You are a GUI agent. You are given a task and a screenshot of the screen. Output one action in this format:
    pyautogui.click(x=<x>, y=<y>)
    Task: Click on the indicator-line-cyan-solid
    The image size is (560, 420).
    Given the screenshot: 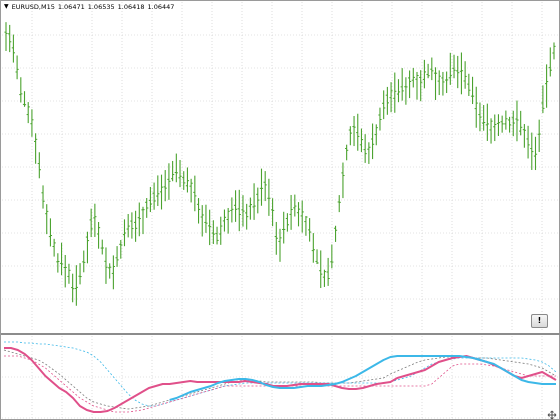 What is the action you would take?
    pyautogui.click(x=362, y=378)
    